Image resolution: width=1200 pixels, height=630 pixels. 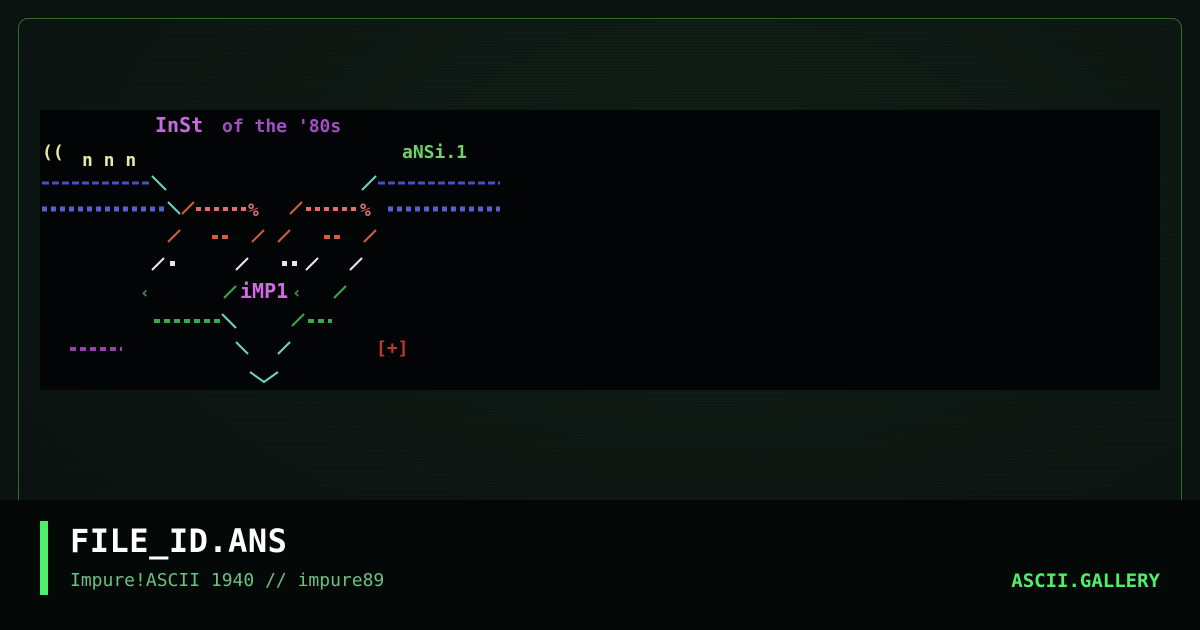 What do you see at coordinates (145, 292) in the screenshot?
I see `art-chevron-left: ‹` at bounding box center [145, 292].